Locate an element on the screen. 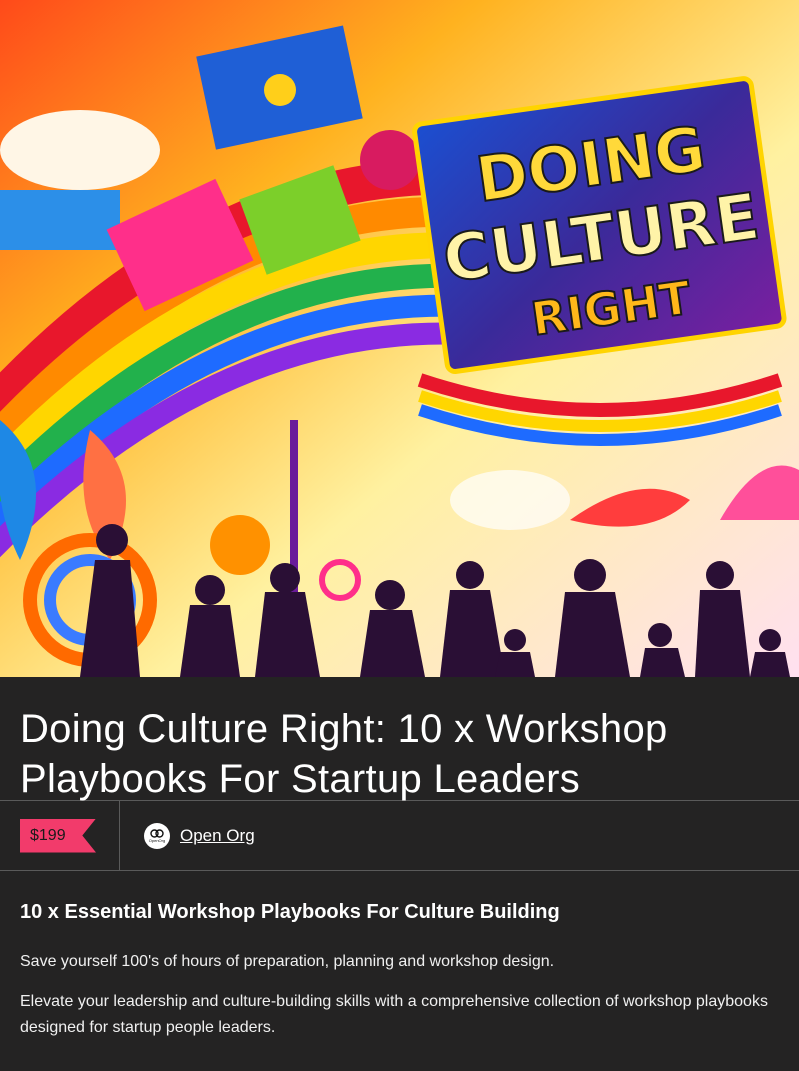 Image resolution: width=799 pixels, height=1071 pixels. seller-avatar-text: OpenOrg is located at coordinates (157, 840).